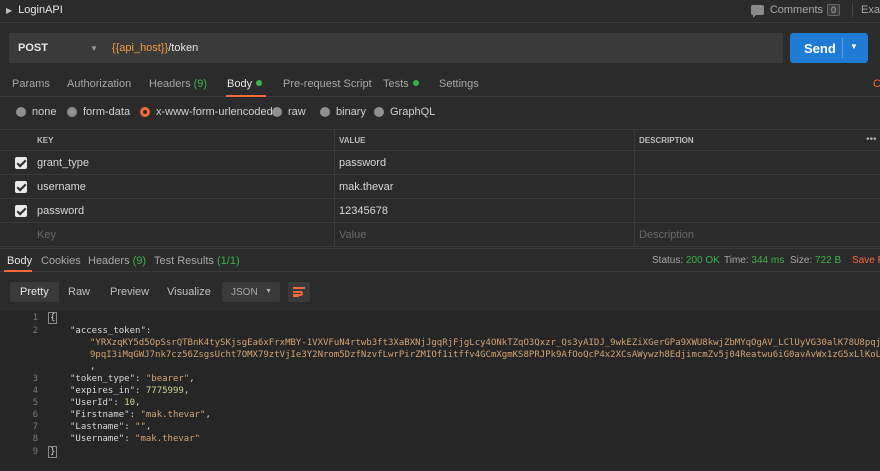 The image size is (880, 471). What do you see at coordinates (108, 331) in the screenshot?
I see `json-key: "access_token"` at bounding box center [108, 331].